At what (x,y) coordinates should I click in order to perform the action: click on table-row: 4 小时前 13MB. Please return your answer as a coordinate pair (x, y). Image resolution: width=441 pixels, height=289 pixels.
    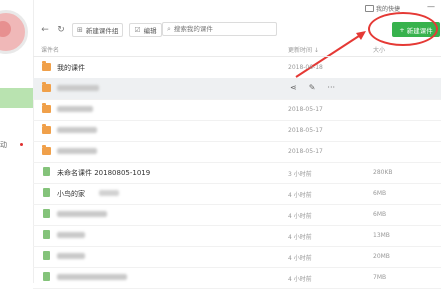
    Looking at the image, I should click on (237, 236).